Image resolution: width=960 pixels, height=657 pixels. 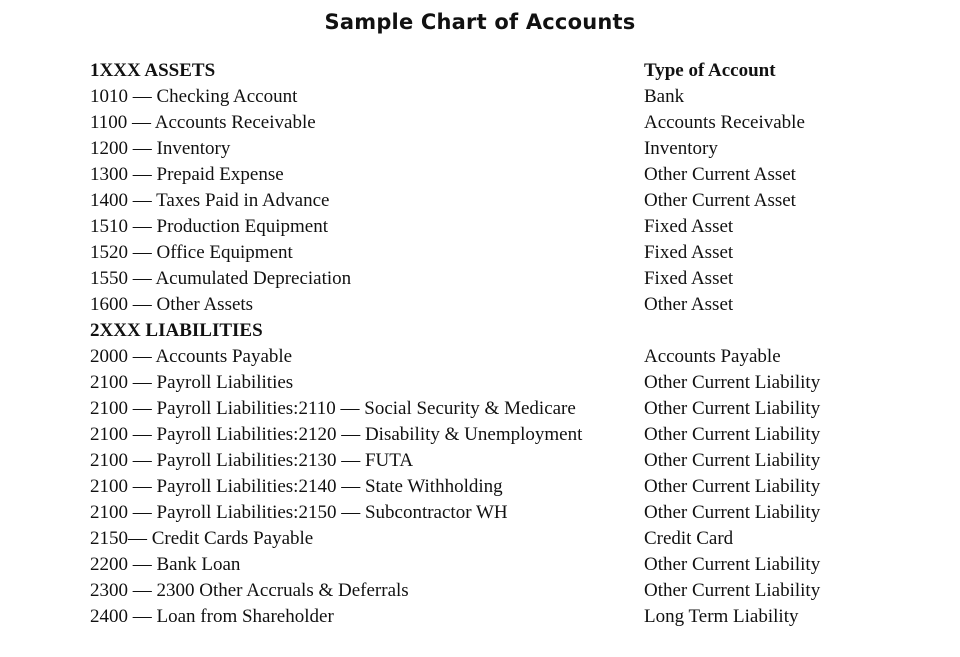 What do you see at coordinates (712, 356) in the screenshot?
I see `account-type-cell: Accounts Payable` at bounding box center [712, 356].